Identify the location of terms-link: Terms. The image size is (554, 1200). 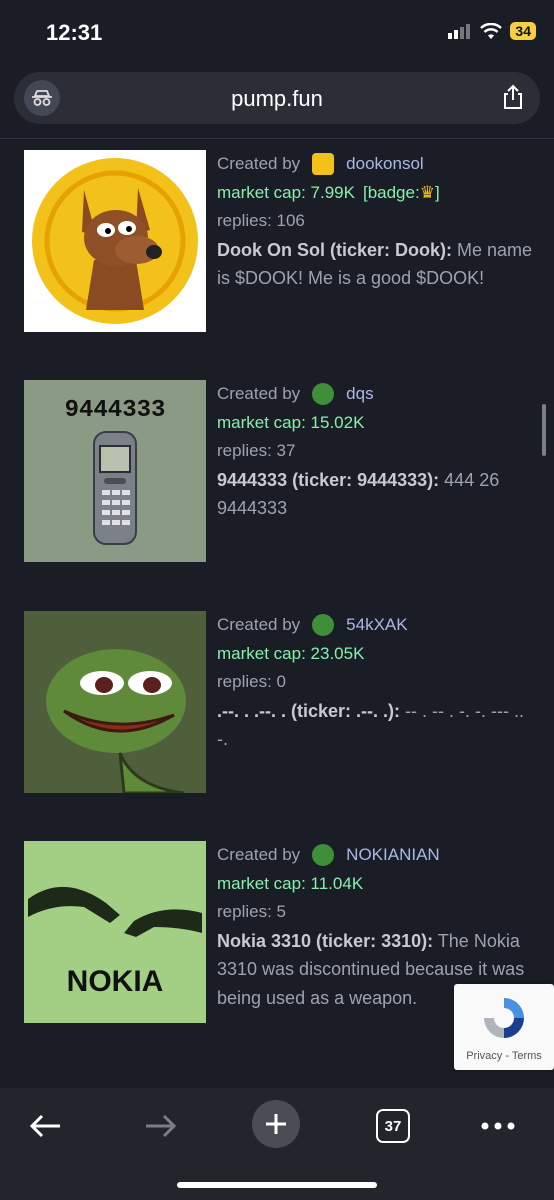
(527, 1056).